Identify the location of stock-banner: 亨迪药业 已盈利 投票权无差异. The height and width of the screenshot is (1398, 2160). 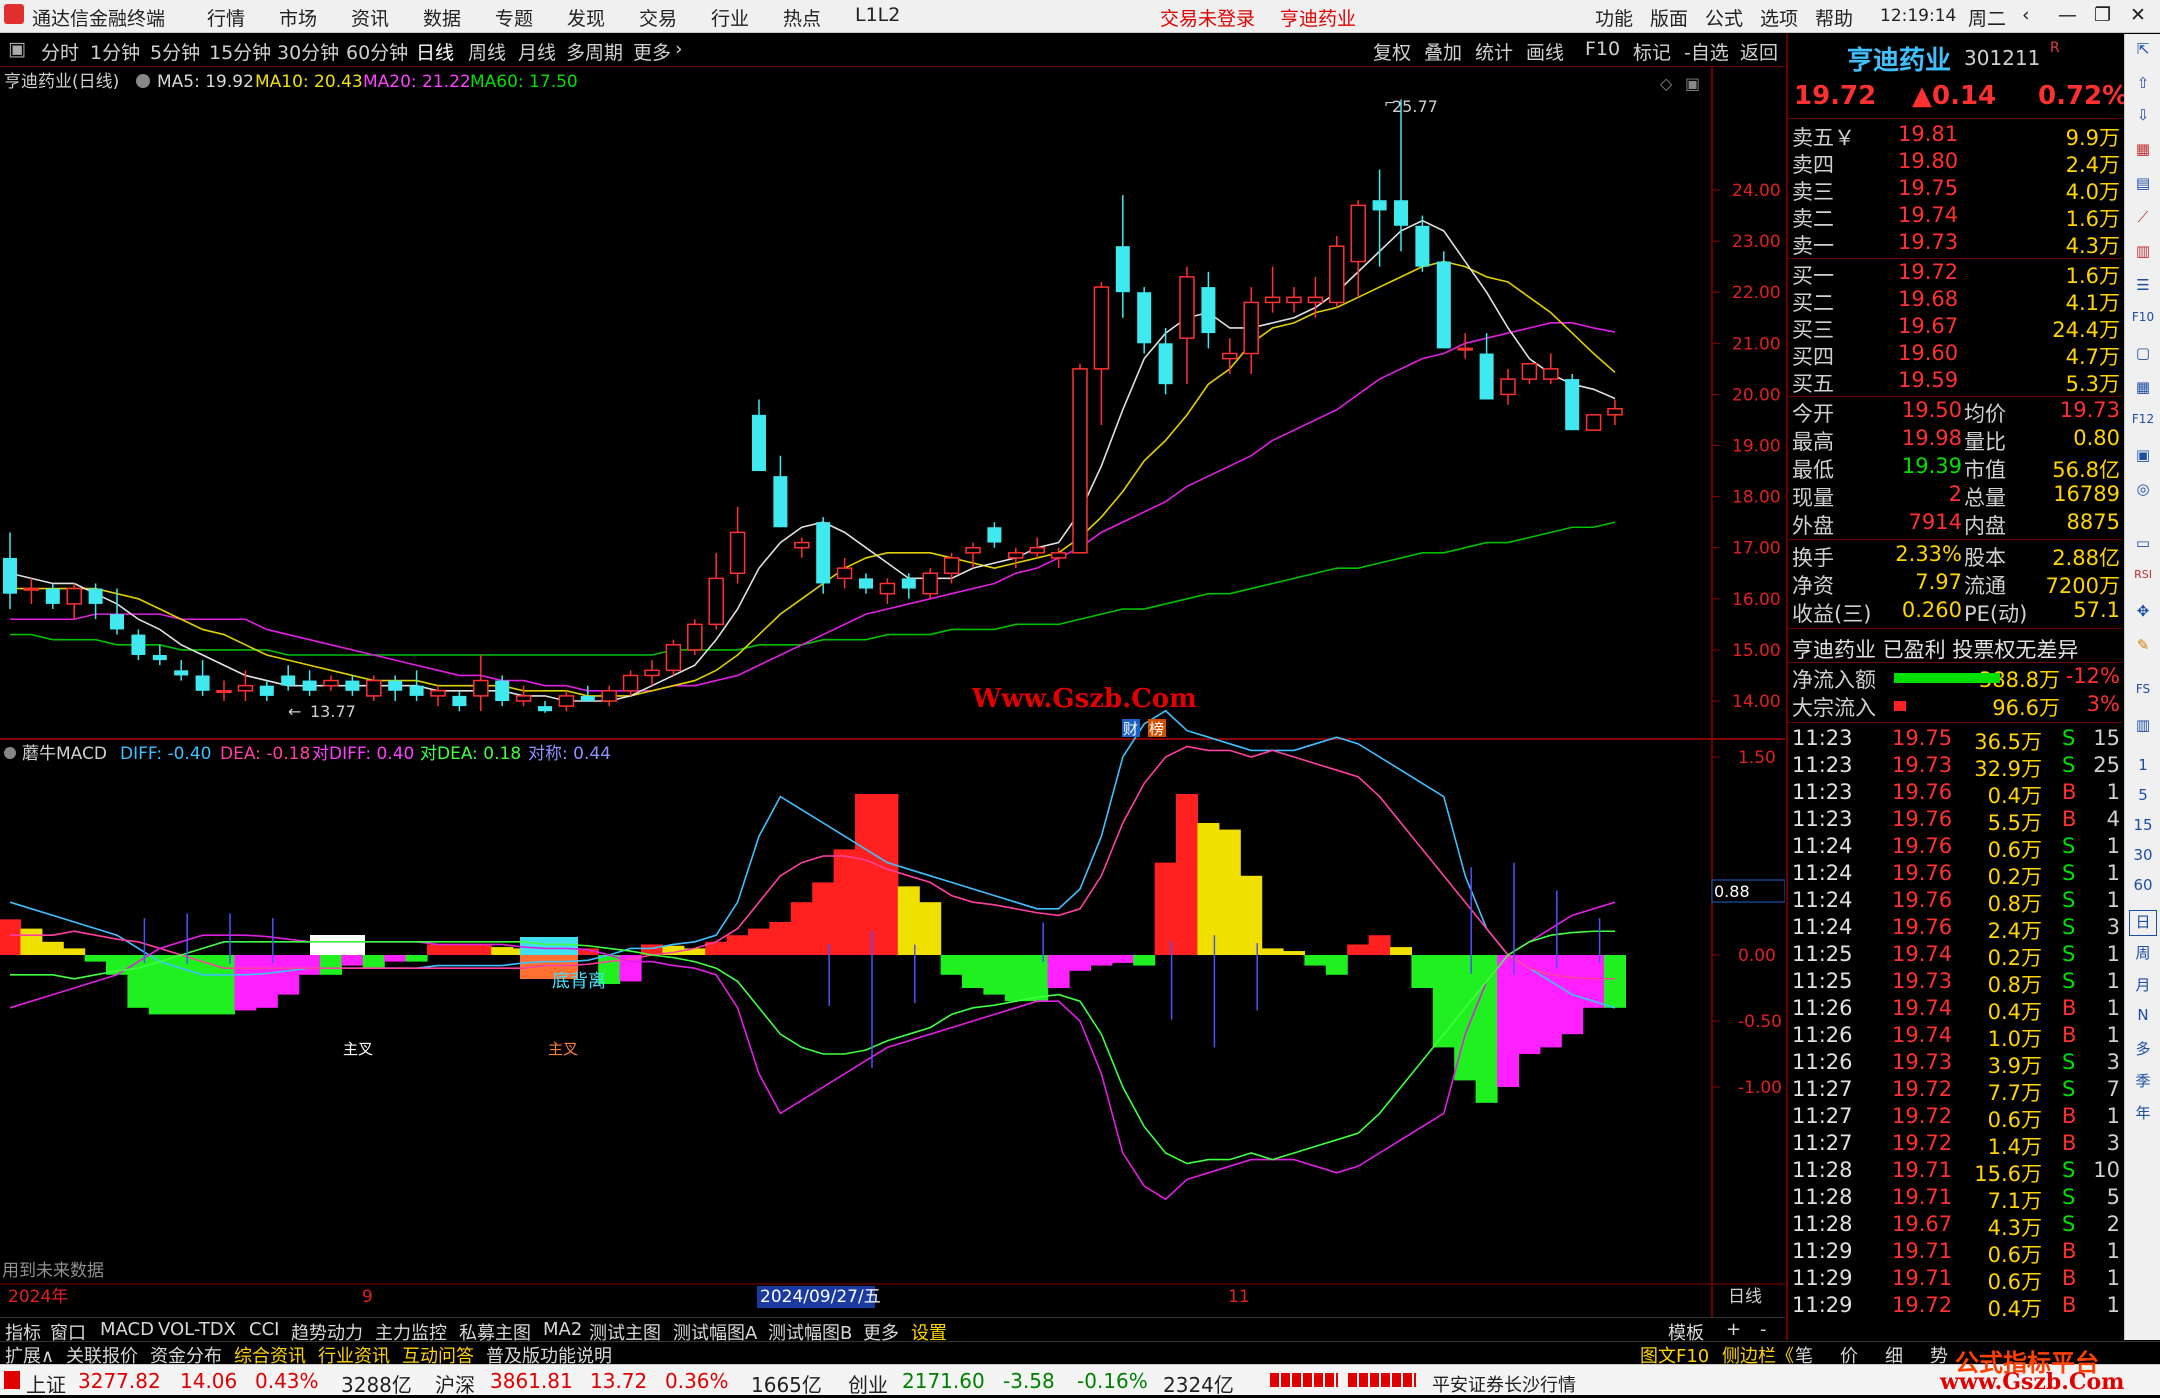
(1956, 648).